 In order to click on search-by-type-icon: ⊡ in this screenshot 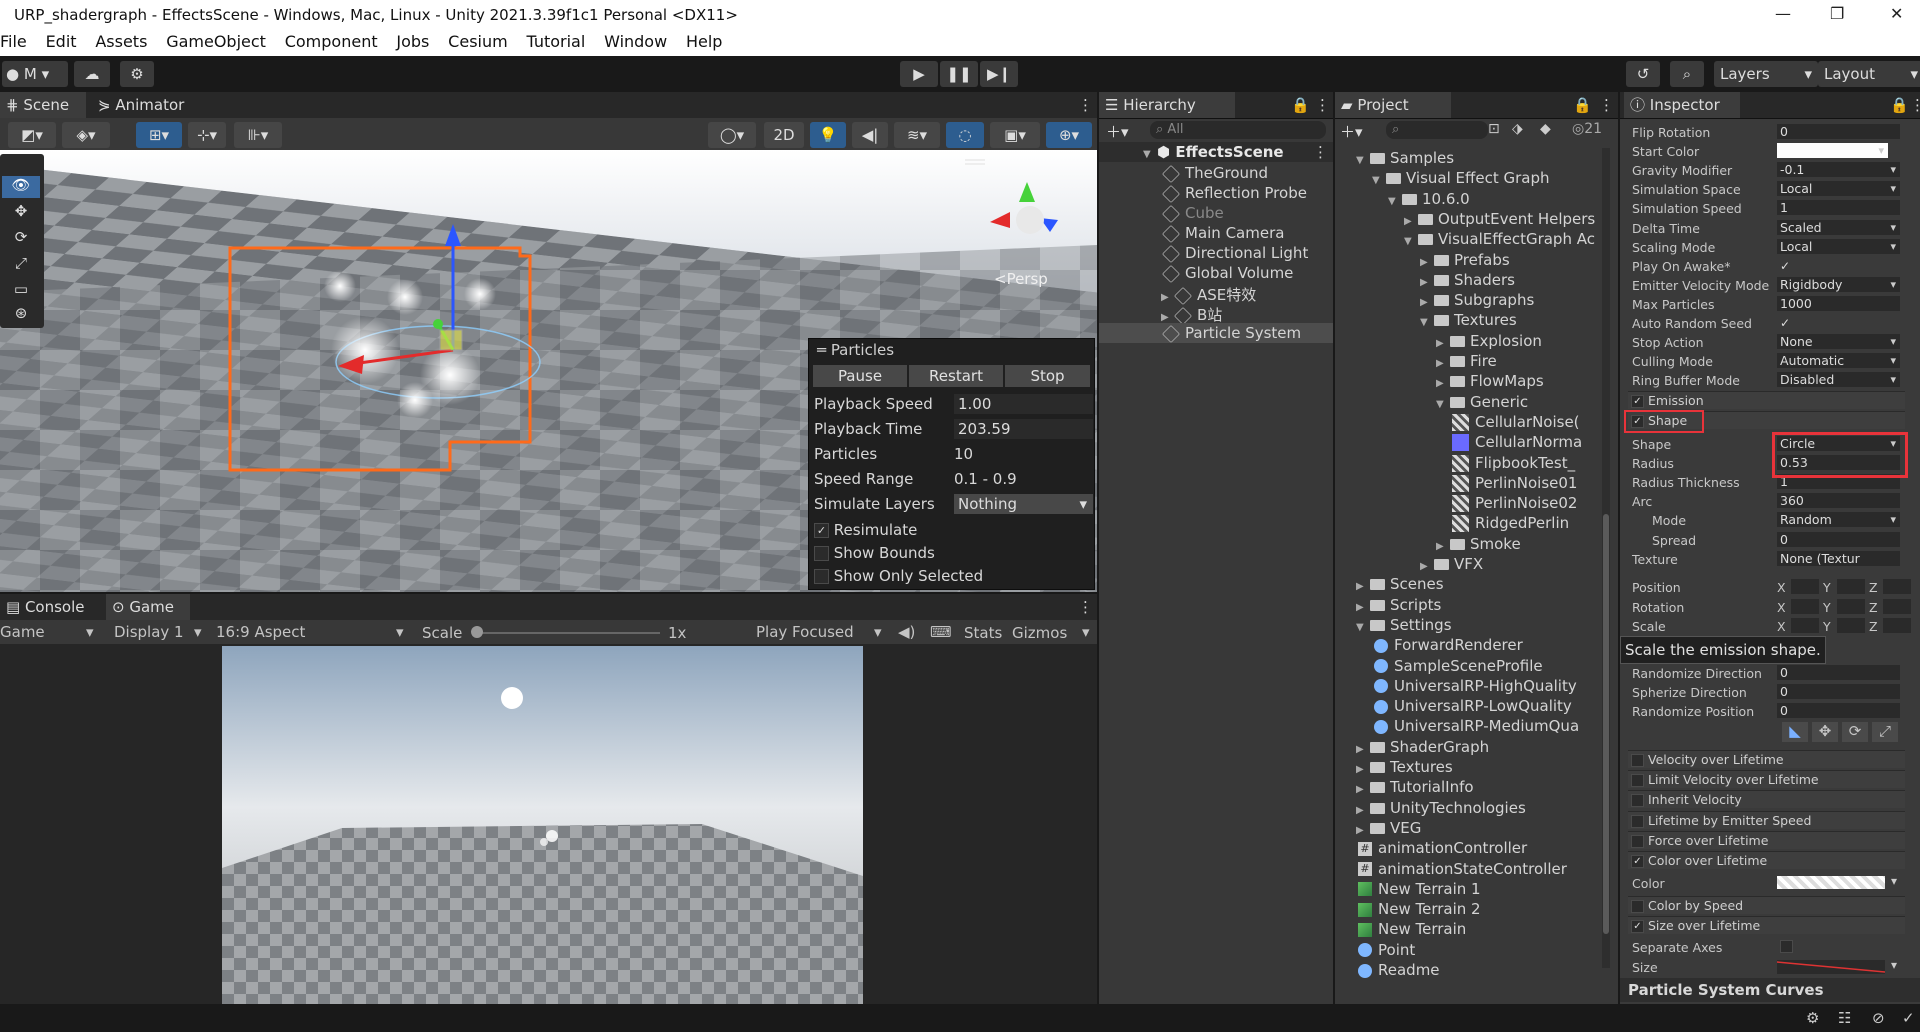, I will do `click(1494, 129)`.